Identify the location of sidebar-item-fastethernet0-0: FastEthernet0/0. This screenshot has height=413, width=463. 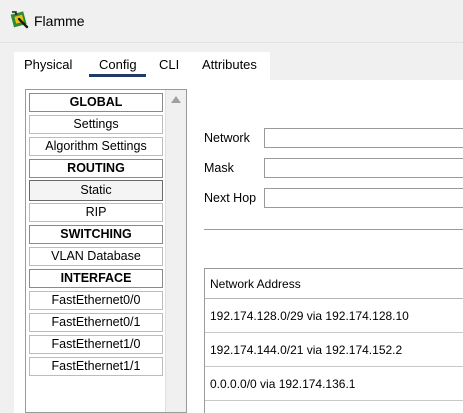
(96, 300).